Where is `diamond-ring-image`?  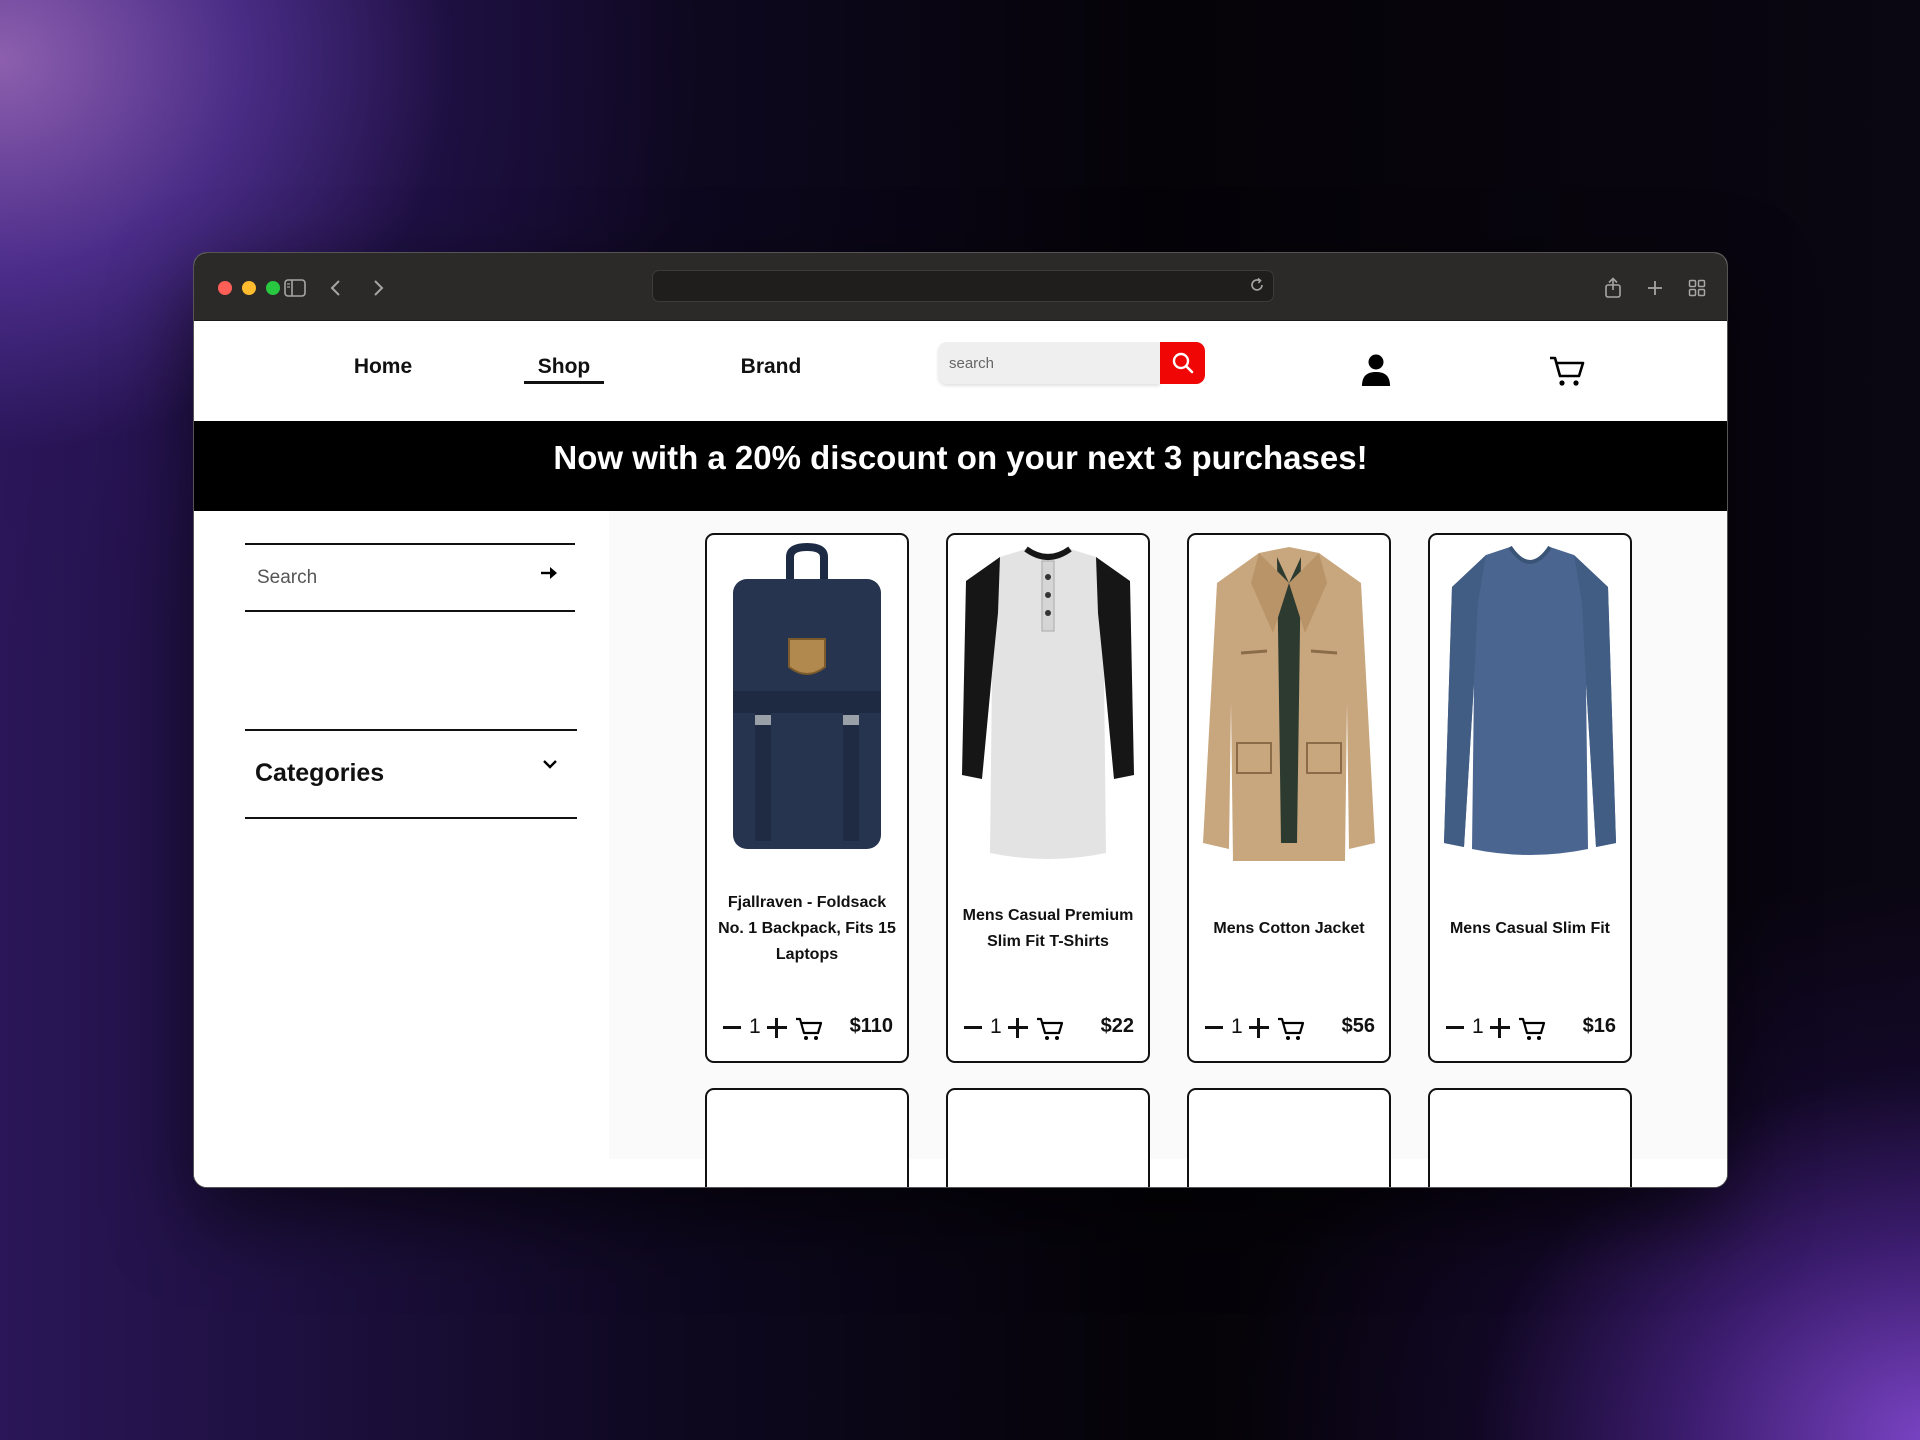 diamond-ring-image is located at coordinates (1289, 1143).